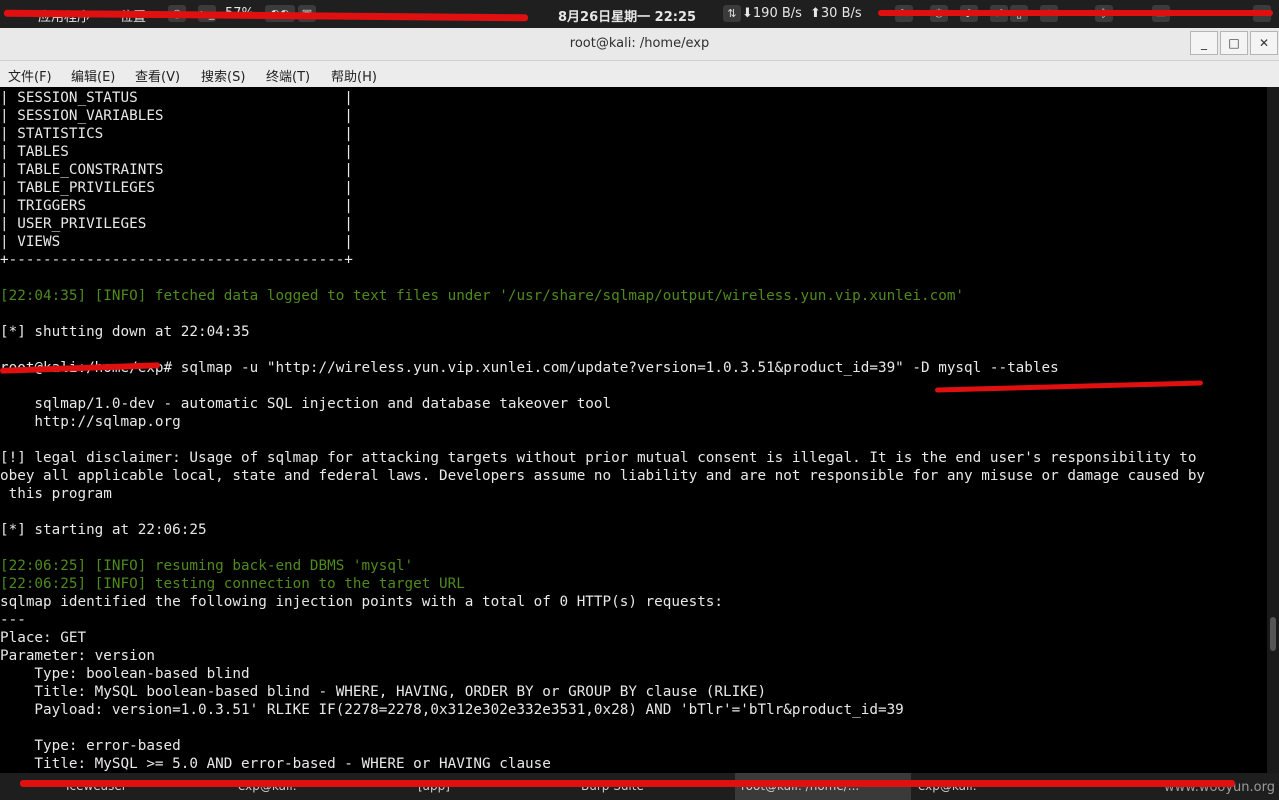 Image resolution: width=1279 pixels, height=800 pixels. Describe the element at coordinates (777, 13) in the screenshot. I see `download-speed-value: 190 B/s` at that location.